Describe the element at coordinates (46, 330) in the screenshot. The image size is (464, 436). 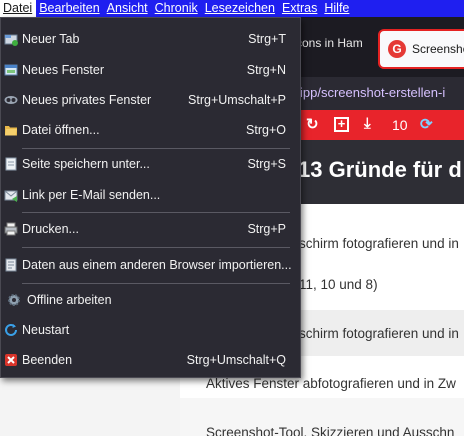
I see `menu-item-label: Neustart` at that location.